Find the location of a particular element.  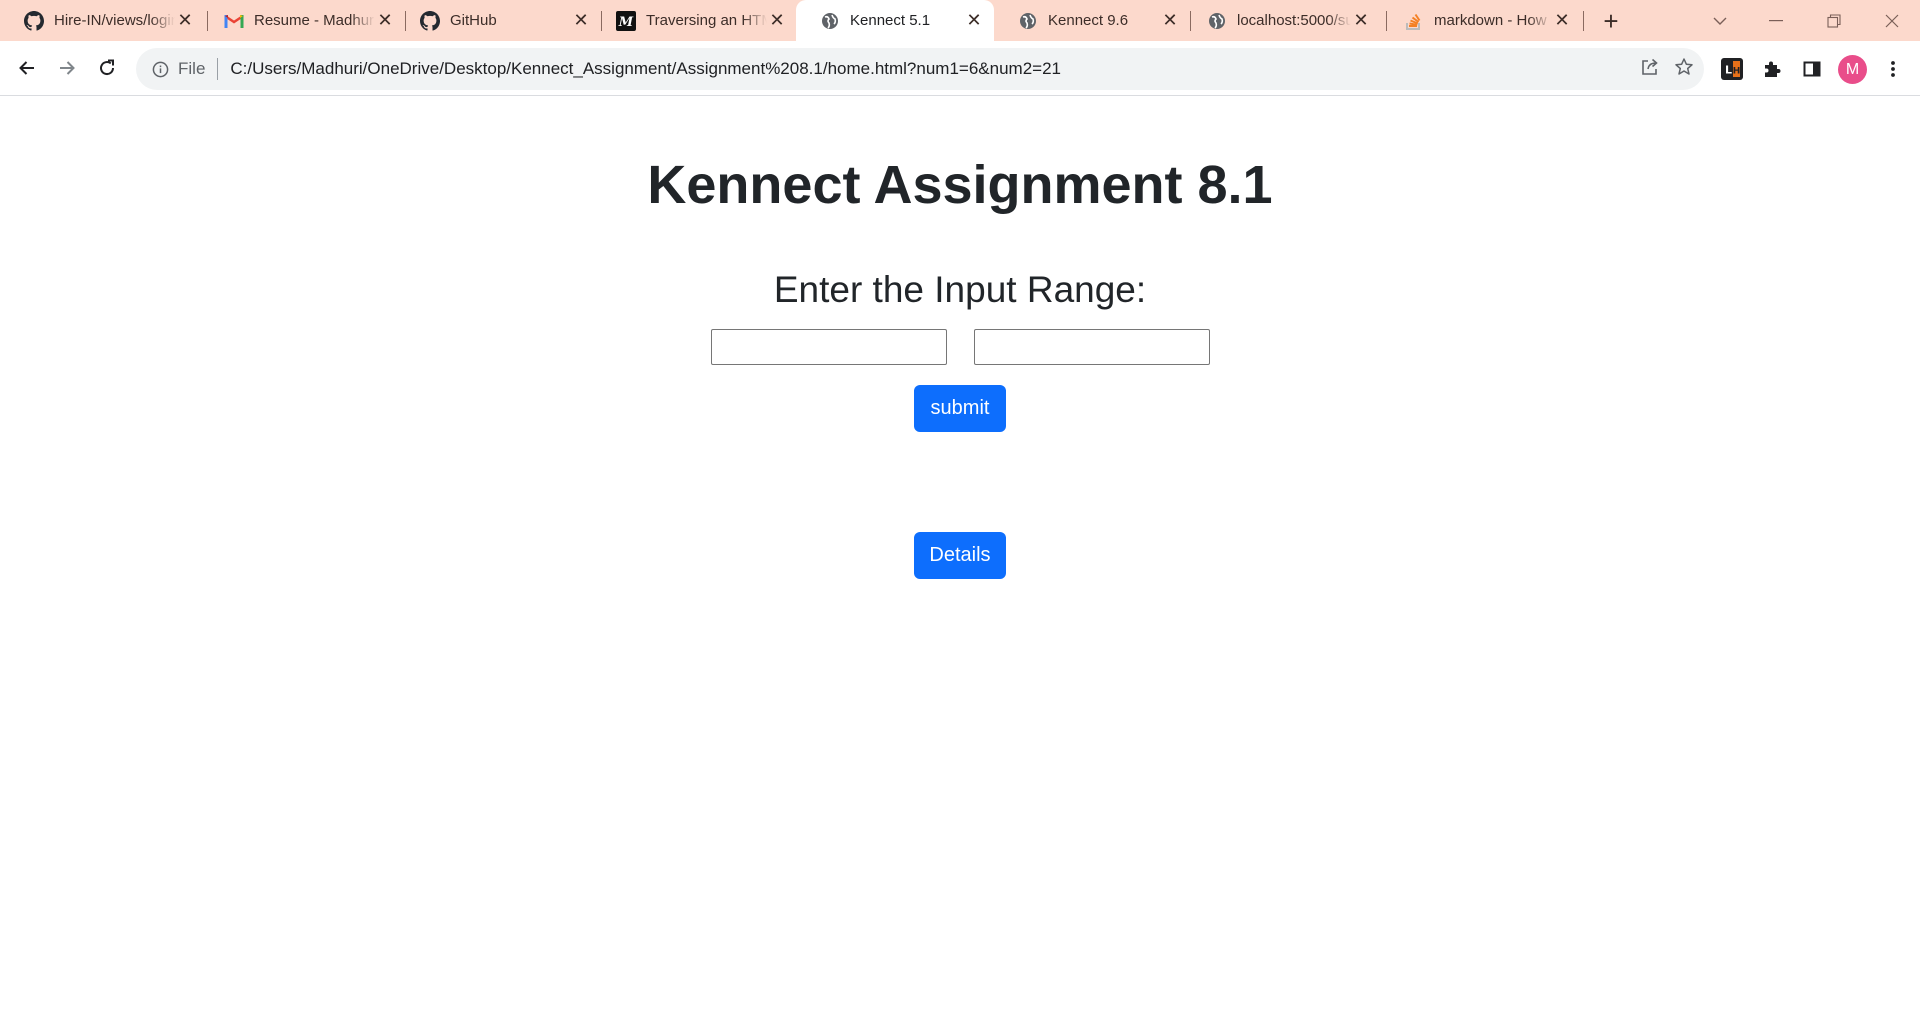

tab-title: localhost:5000/submit is located at coordinates (1294, 20).